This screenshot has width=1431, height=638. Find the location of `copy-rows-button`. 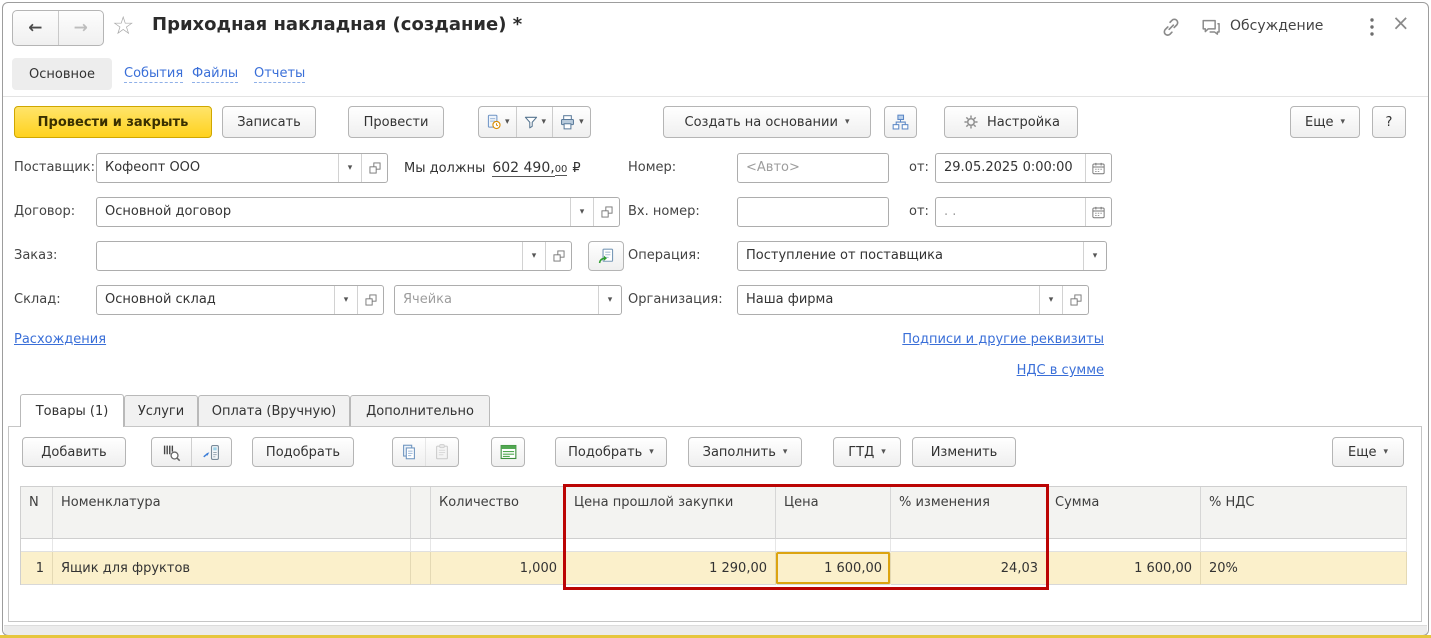

copy-rows-button is located at coordinates (409, 452).